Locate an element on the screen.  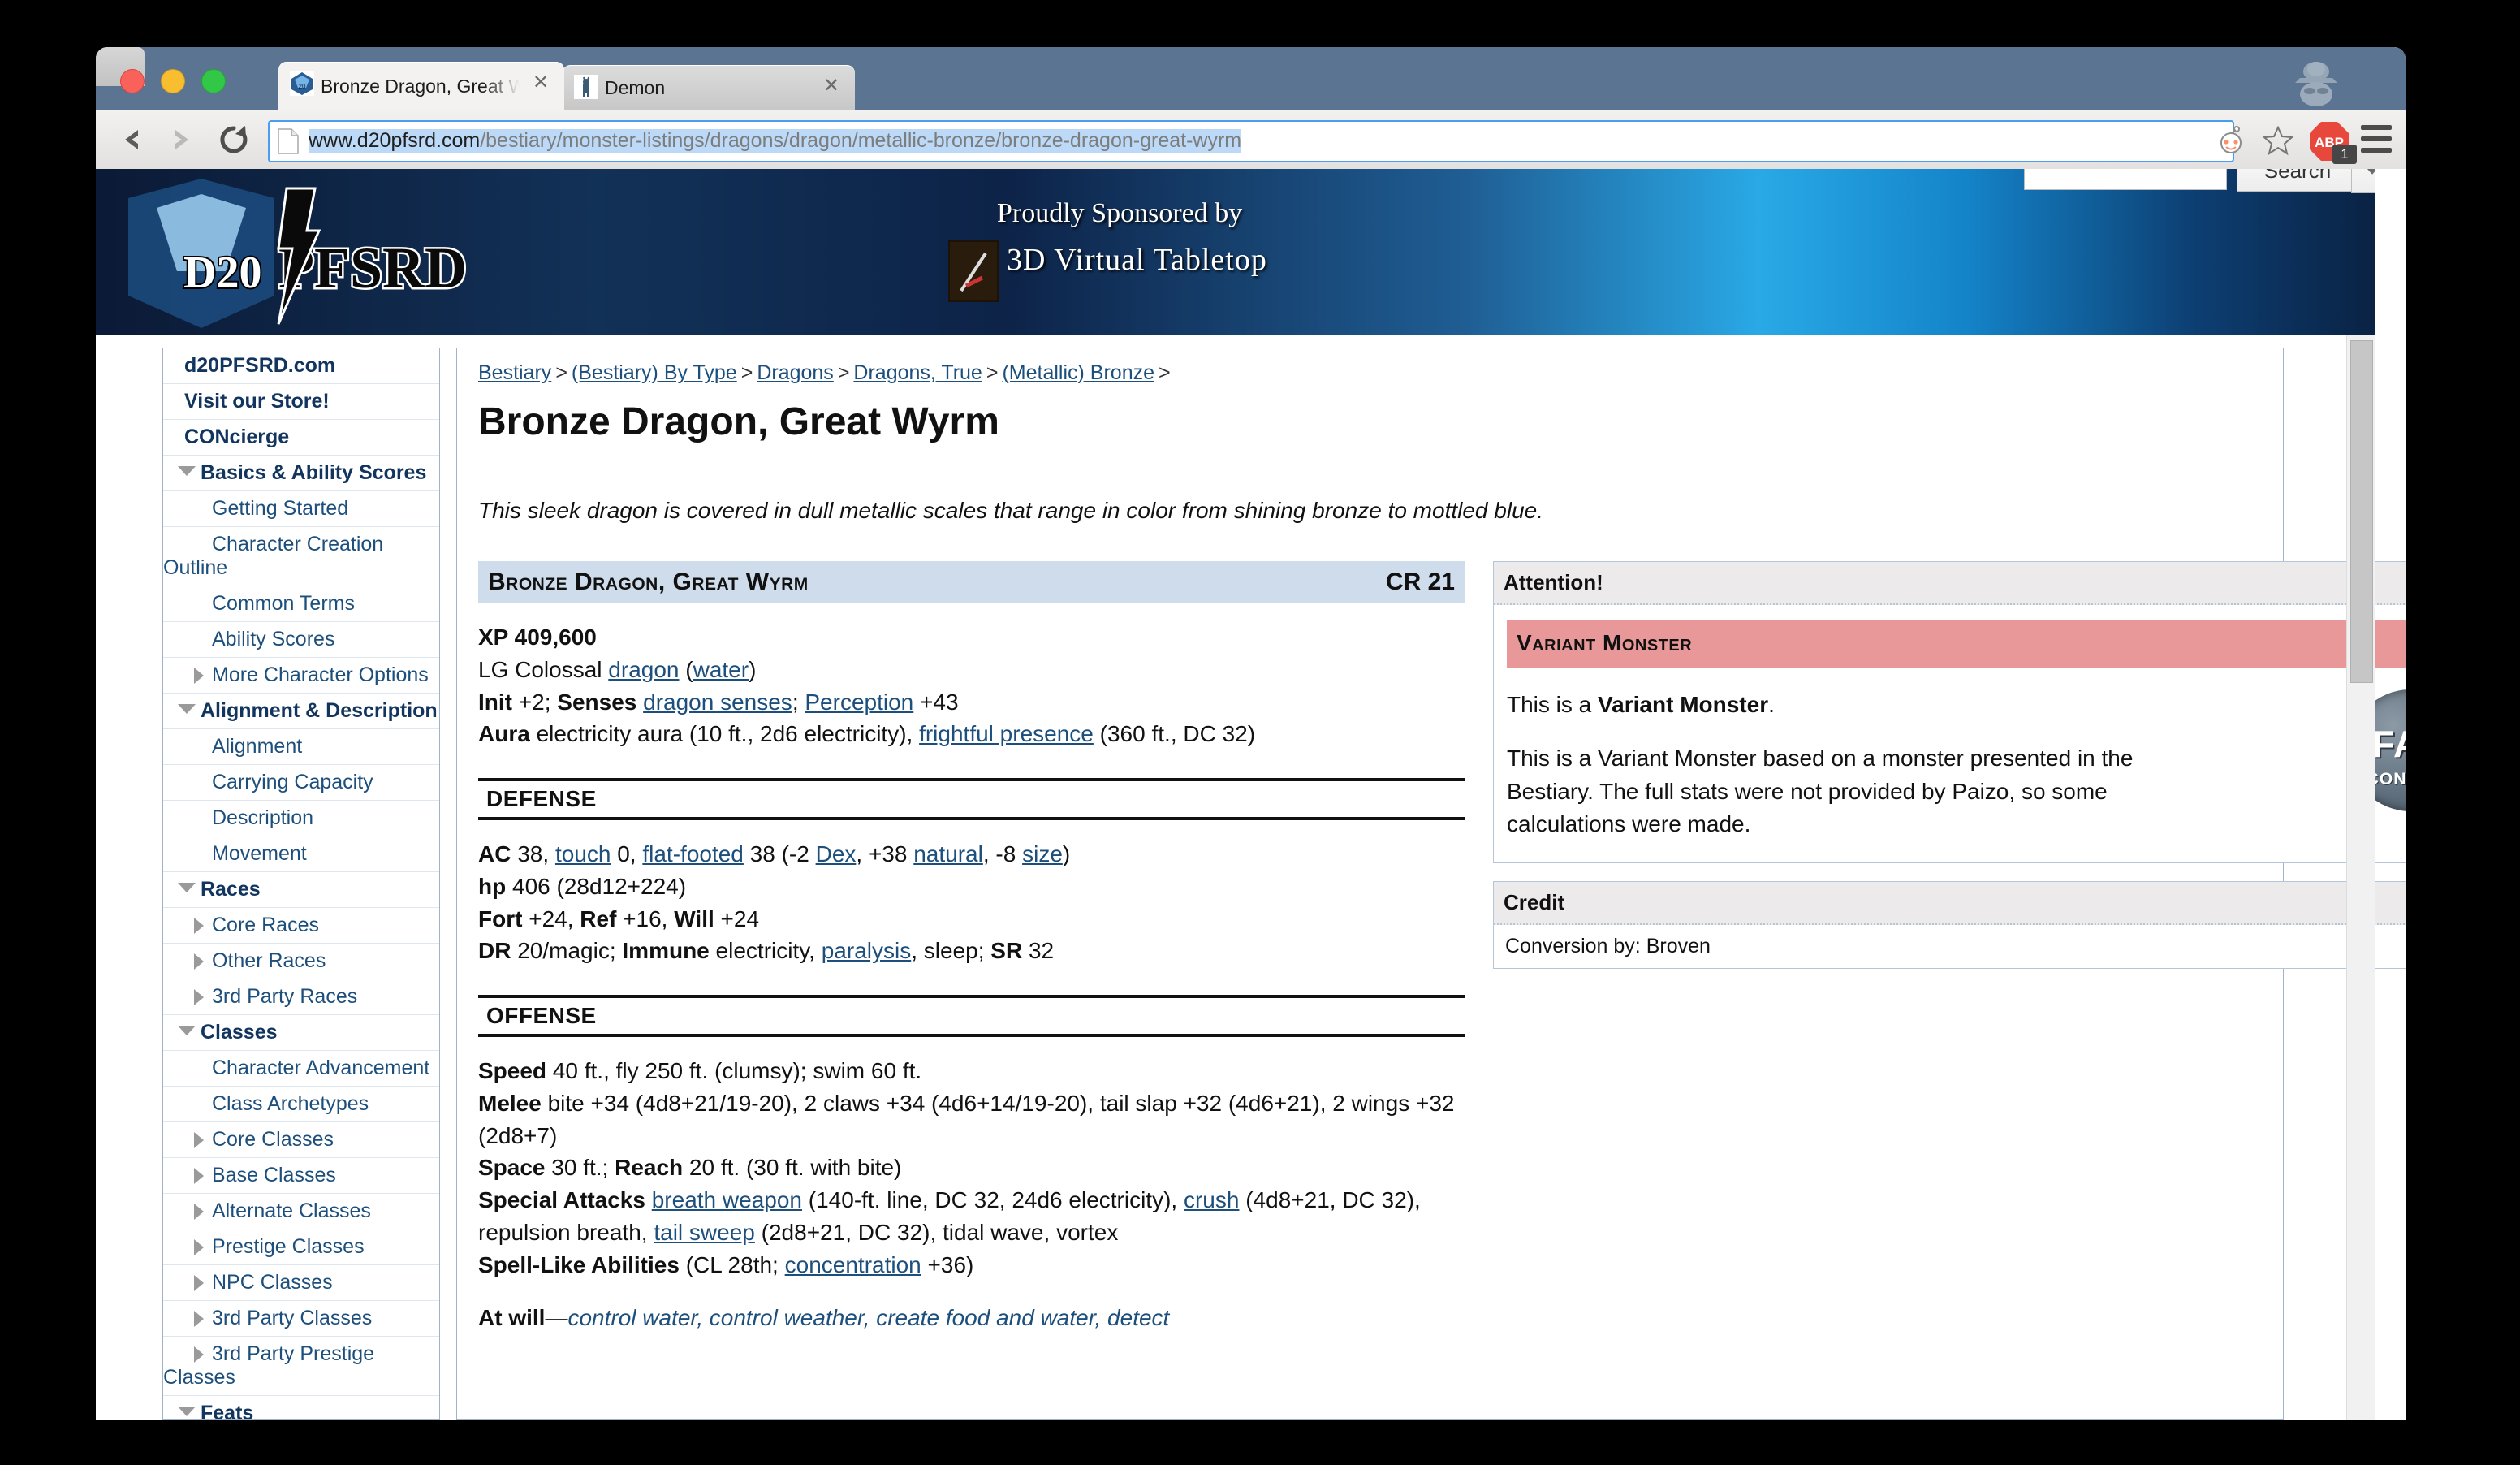
sidebar-item-class-archetypes: Class Archetypes is located at coordinates (301, 1104).